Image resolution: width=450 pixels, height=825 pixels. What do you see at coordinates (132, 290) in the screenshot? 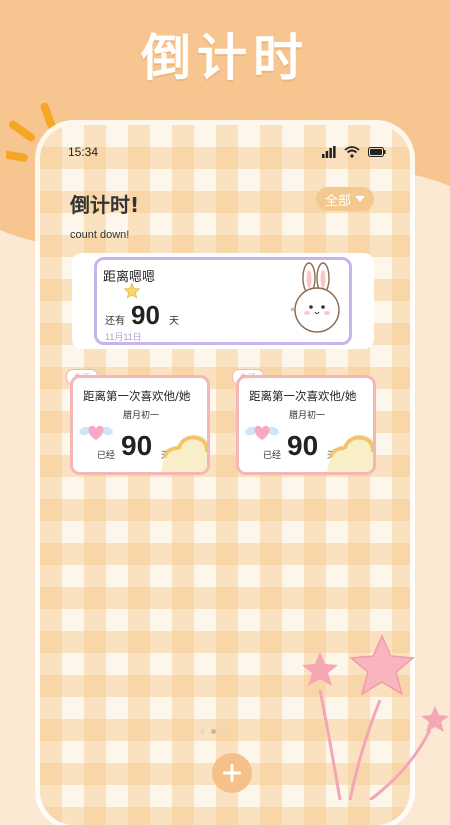
I see `star-icon` at bounding box center [132, 290].